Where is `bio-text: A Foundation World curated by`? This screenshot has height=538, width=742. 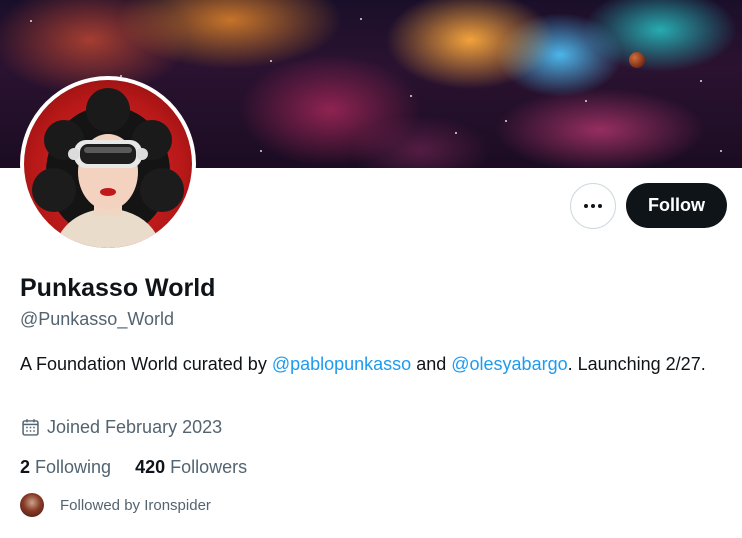
bio-text: A Foundation World curated by is located at coordinates (146, 364).